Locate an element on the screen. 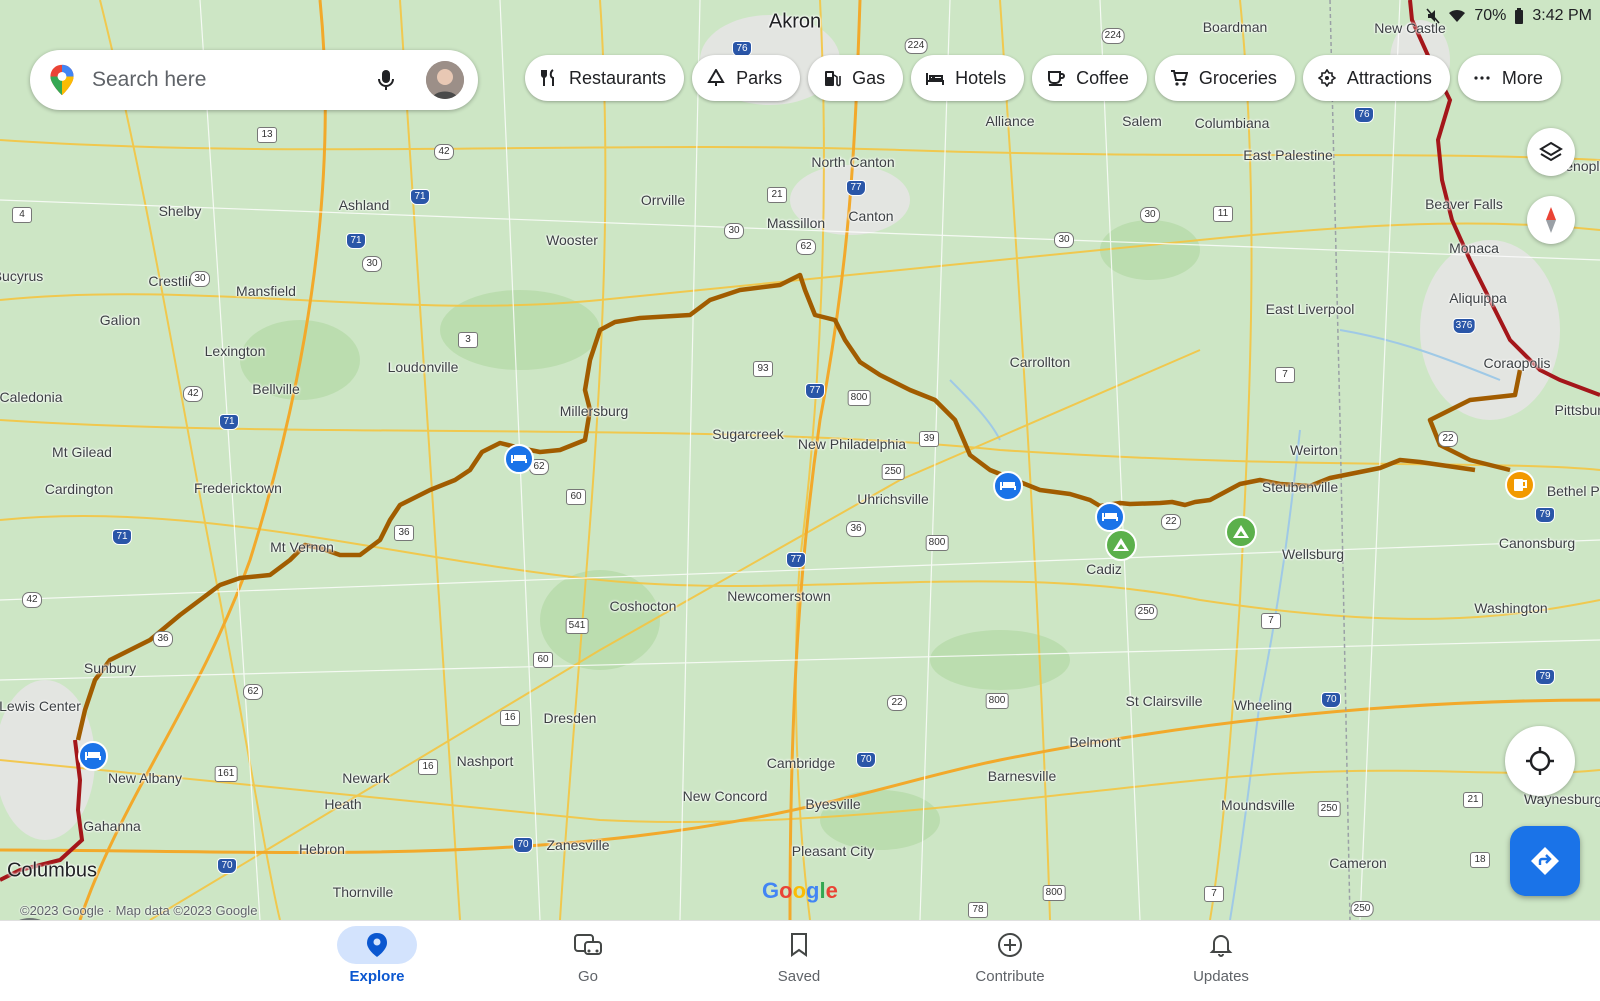  place-label: Ashland is located at coordinates (364, 205).